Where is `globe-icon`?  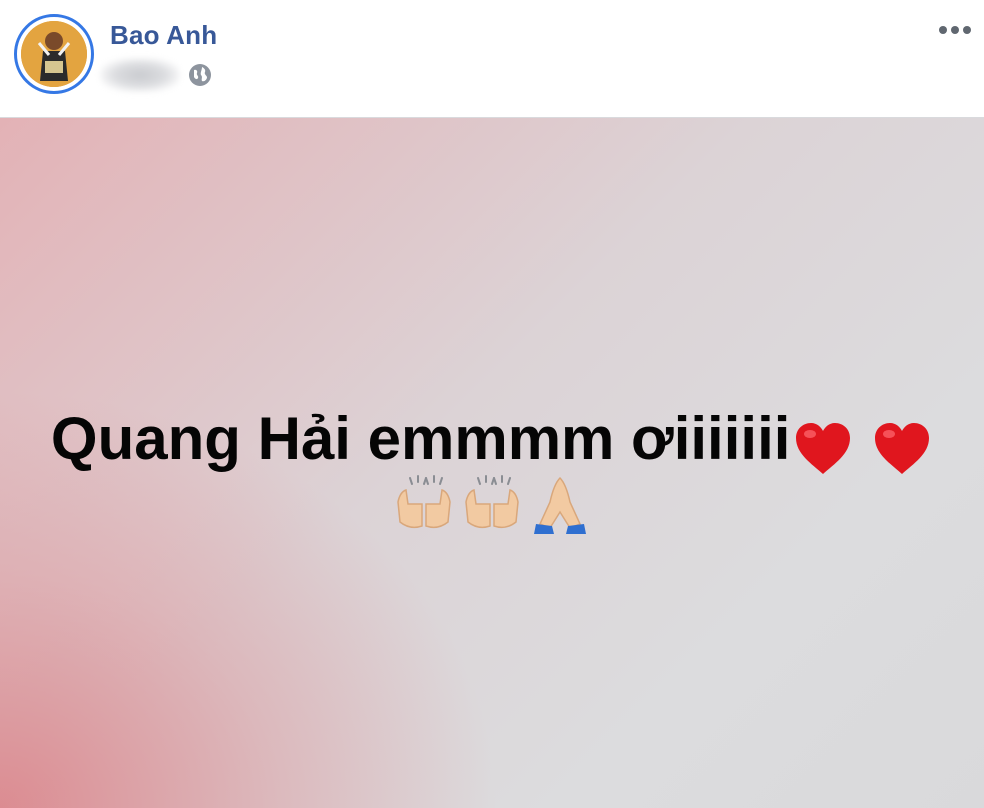 globe-icon is located at coordinates (200, 75).